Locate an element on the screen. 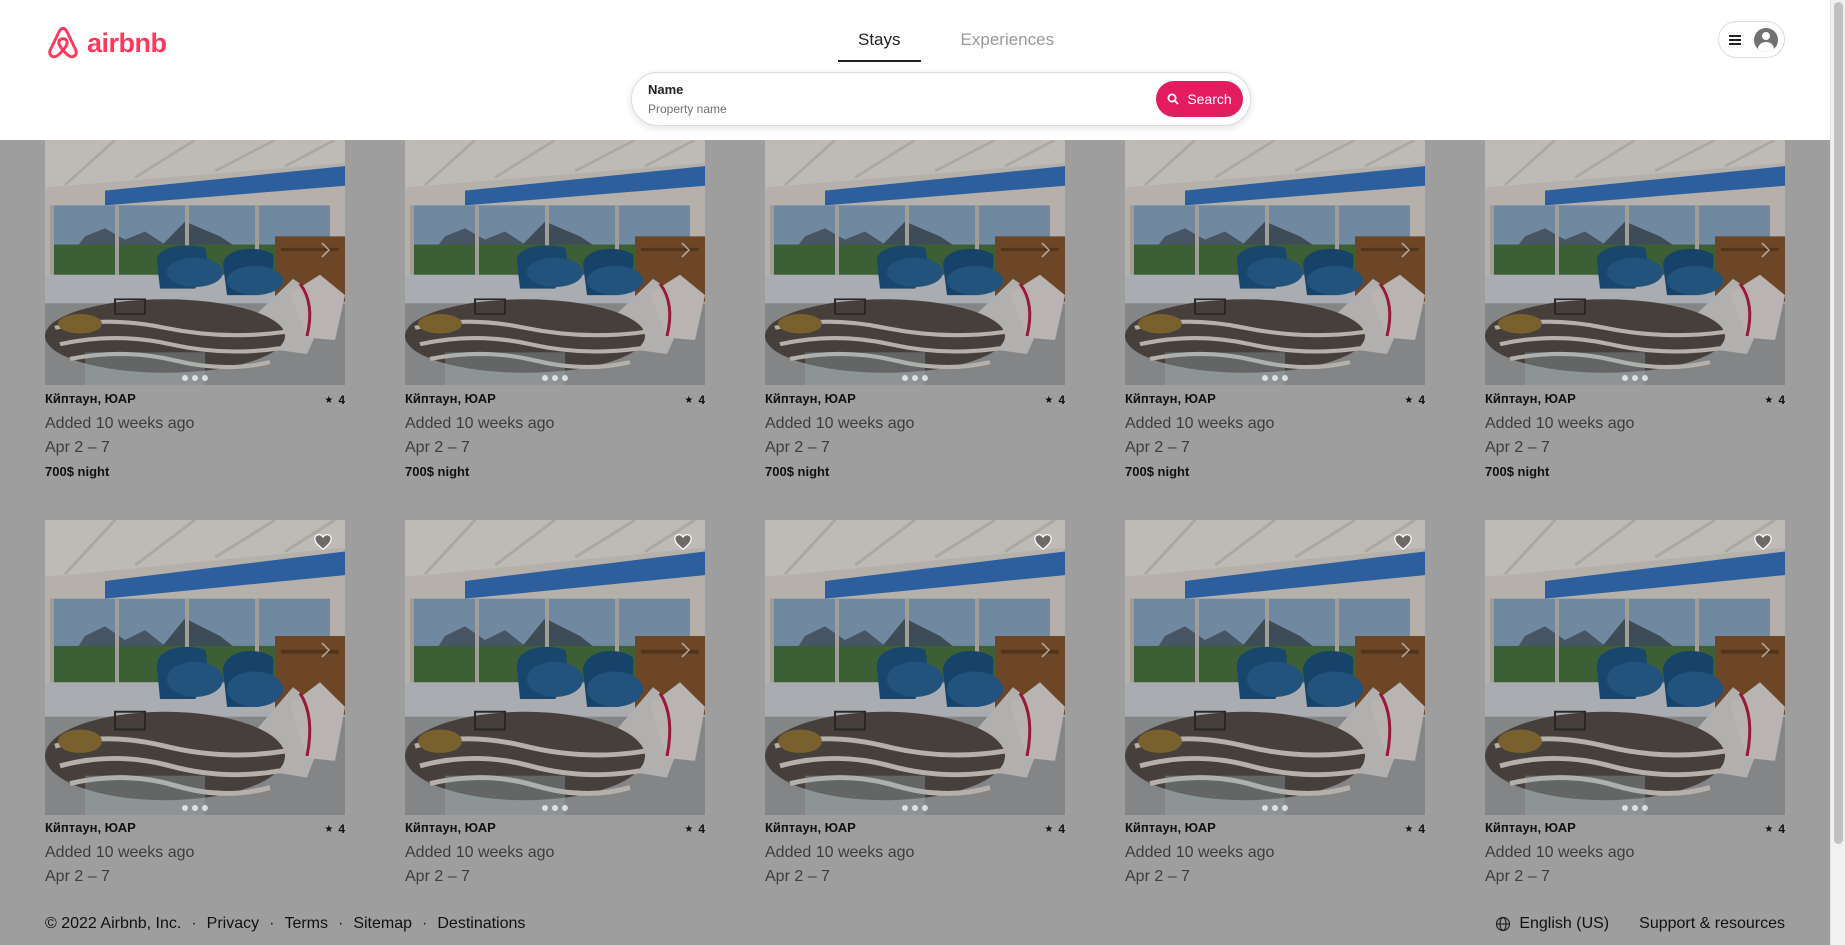 Image resolution: width=1845 pixels, height=945 pixels. property-name-input is located at coordinates (888, 109).